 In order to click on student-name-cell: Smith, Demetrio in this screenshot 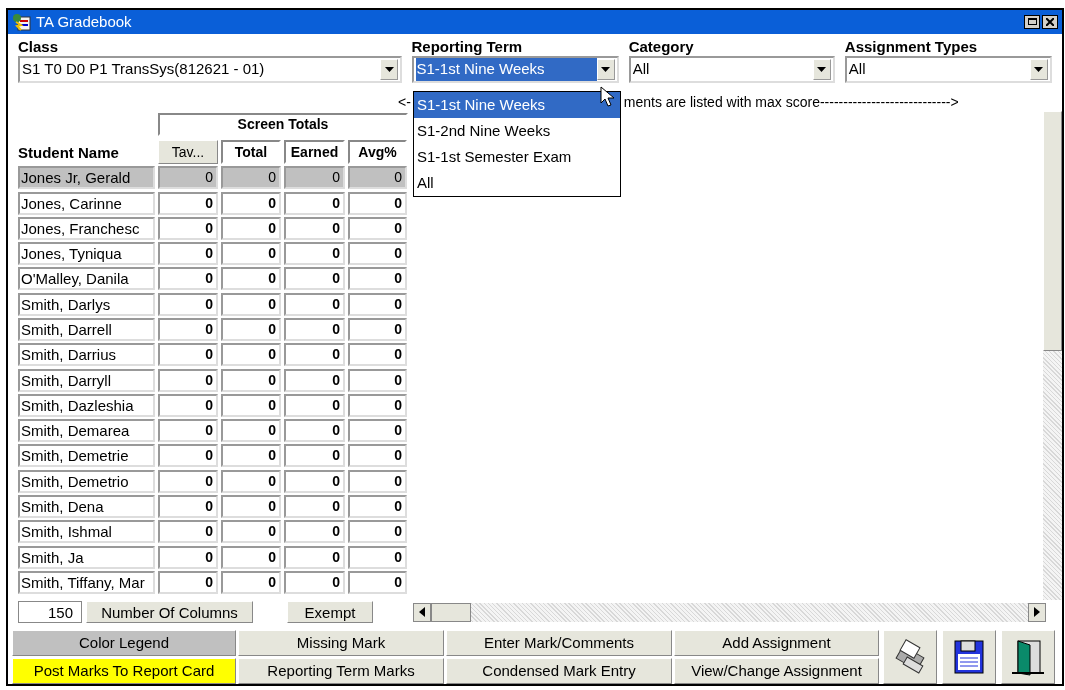, I will do `click(86, 481)`.